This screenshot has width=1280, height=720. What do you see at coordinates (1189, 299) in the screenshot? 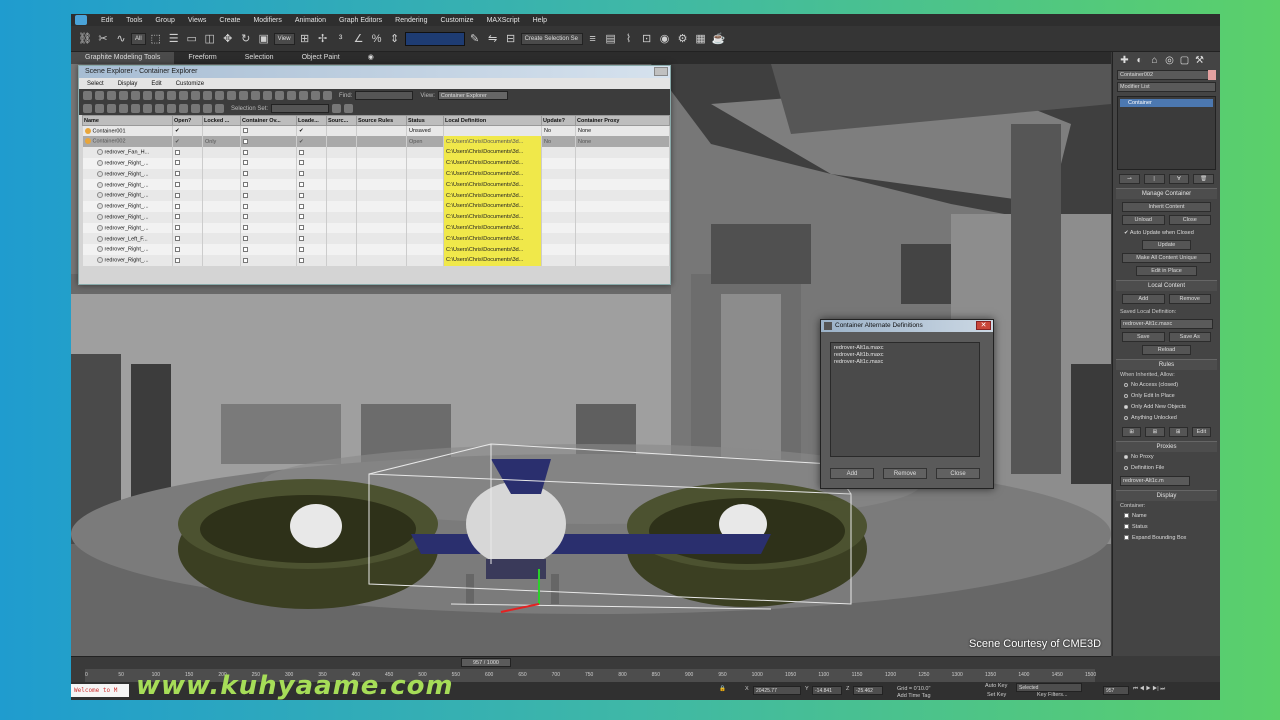
I see `remove-content-button: Remove` at bounding box center [1189, 299].